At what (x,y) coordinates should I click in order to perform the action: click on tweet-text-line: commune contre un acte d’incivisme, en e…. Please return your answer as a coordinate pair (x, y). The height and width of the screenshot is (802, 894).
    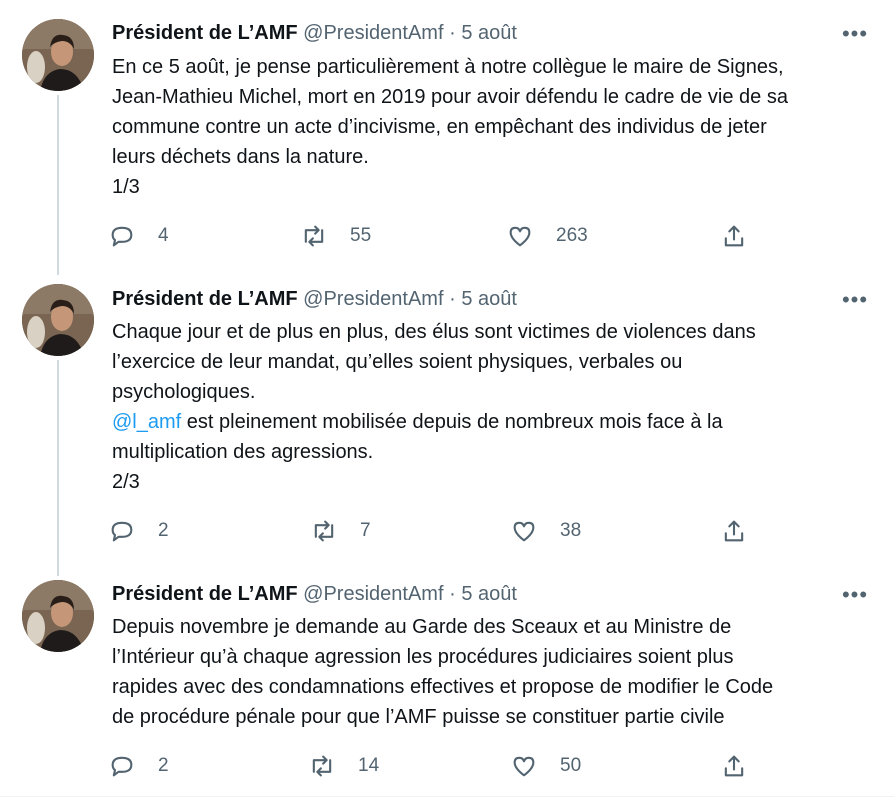
    Looking at the image, I should click on (439, 127).